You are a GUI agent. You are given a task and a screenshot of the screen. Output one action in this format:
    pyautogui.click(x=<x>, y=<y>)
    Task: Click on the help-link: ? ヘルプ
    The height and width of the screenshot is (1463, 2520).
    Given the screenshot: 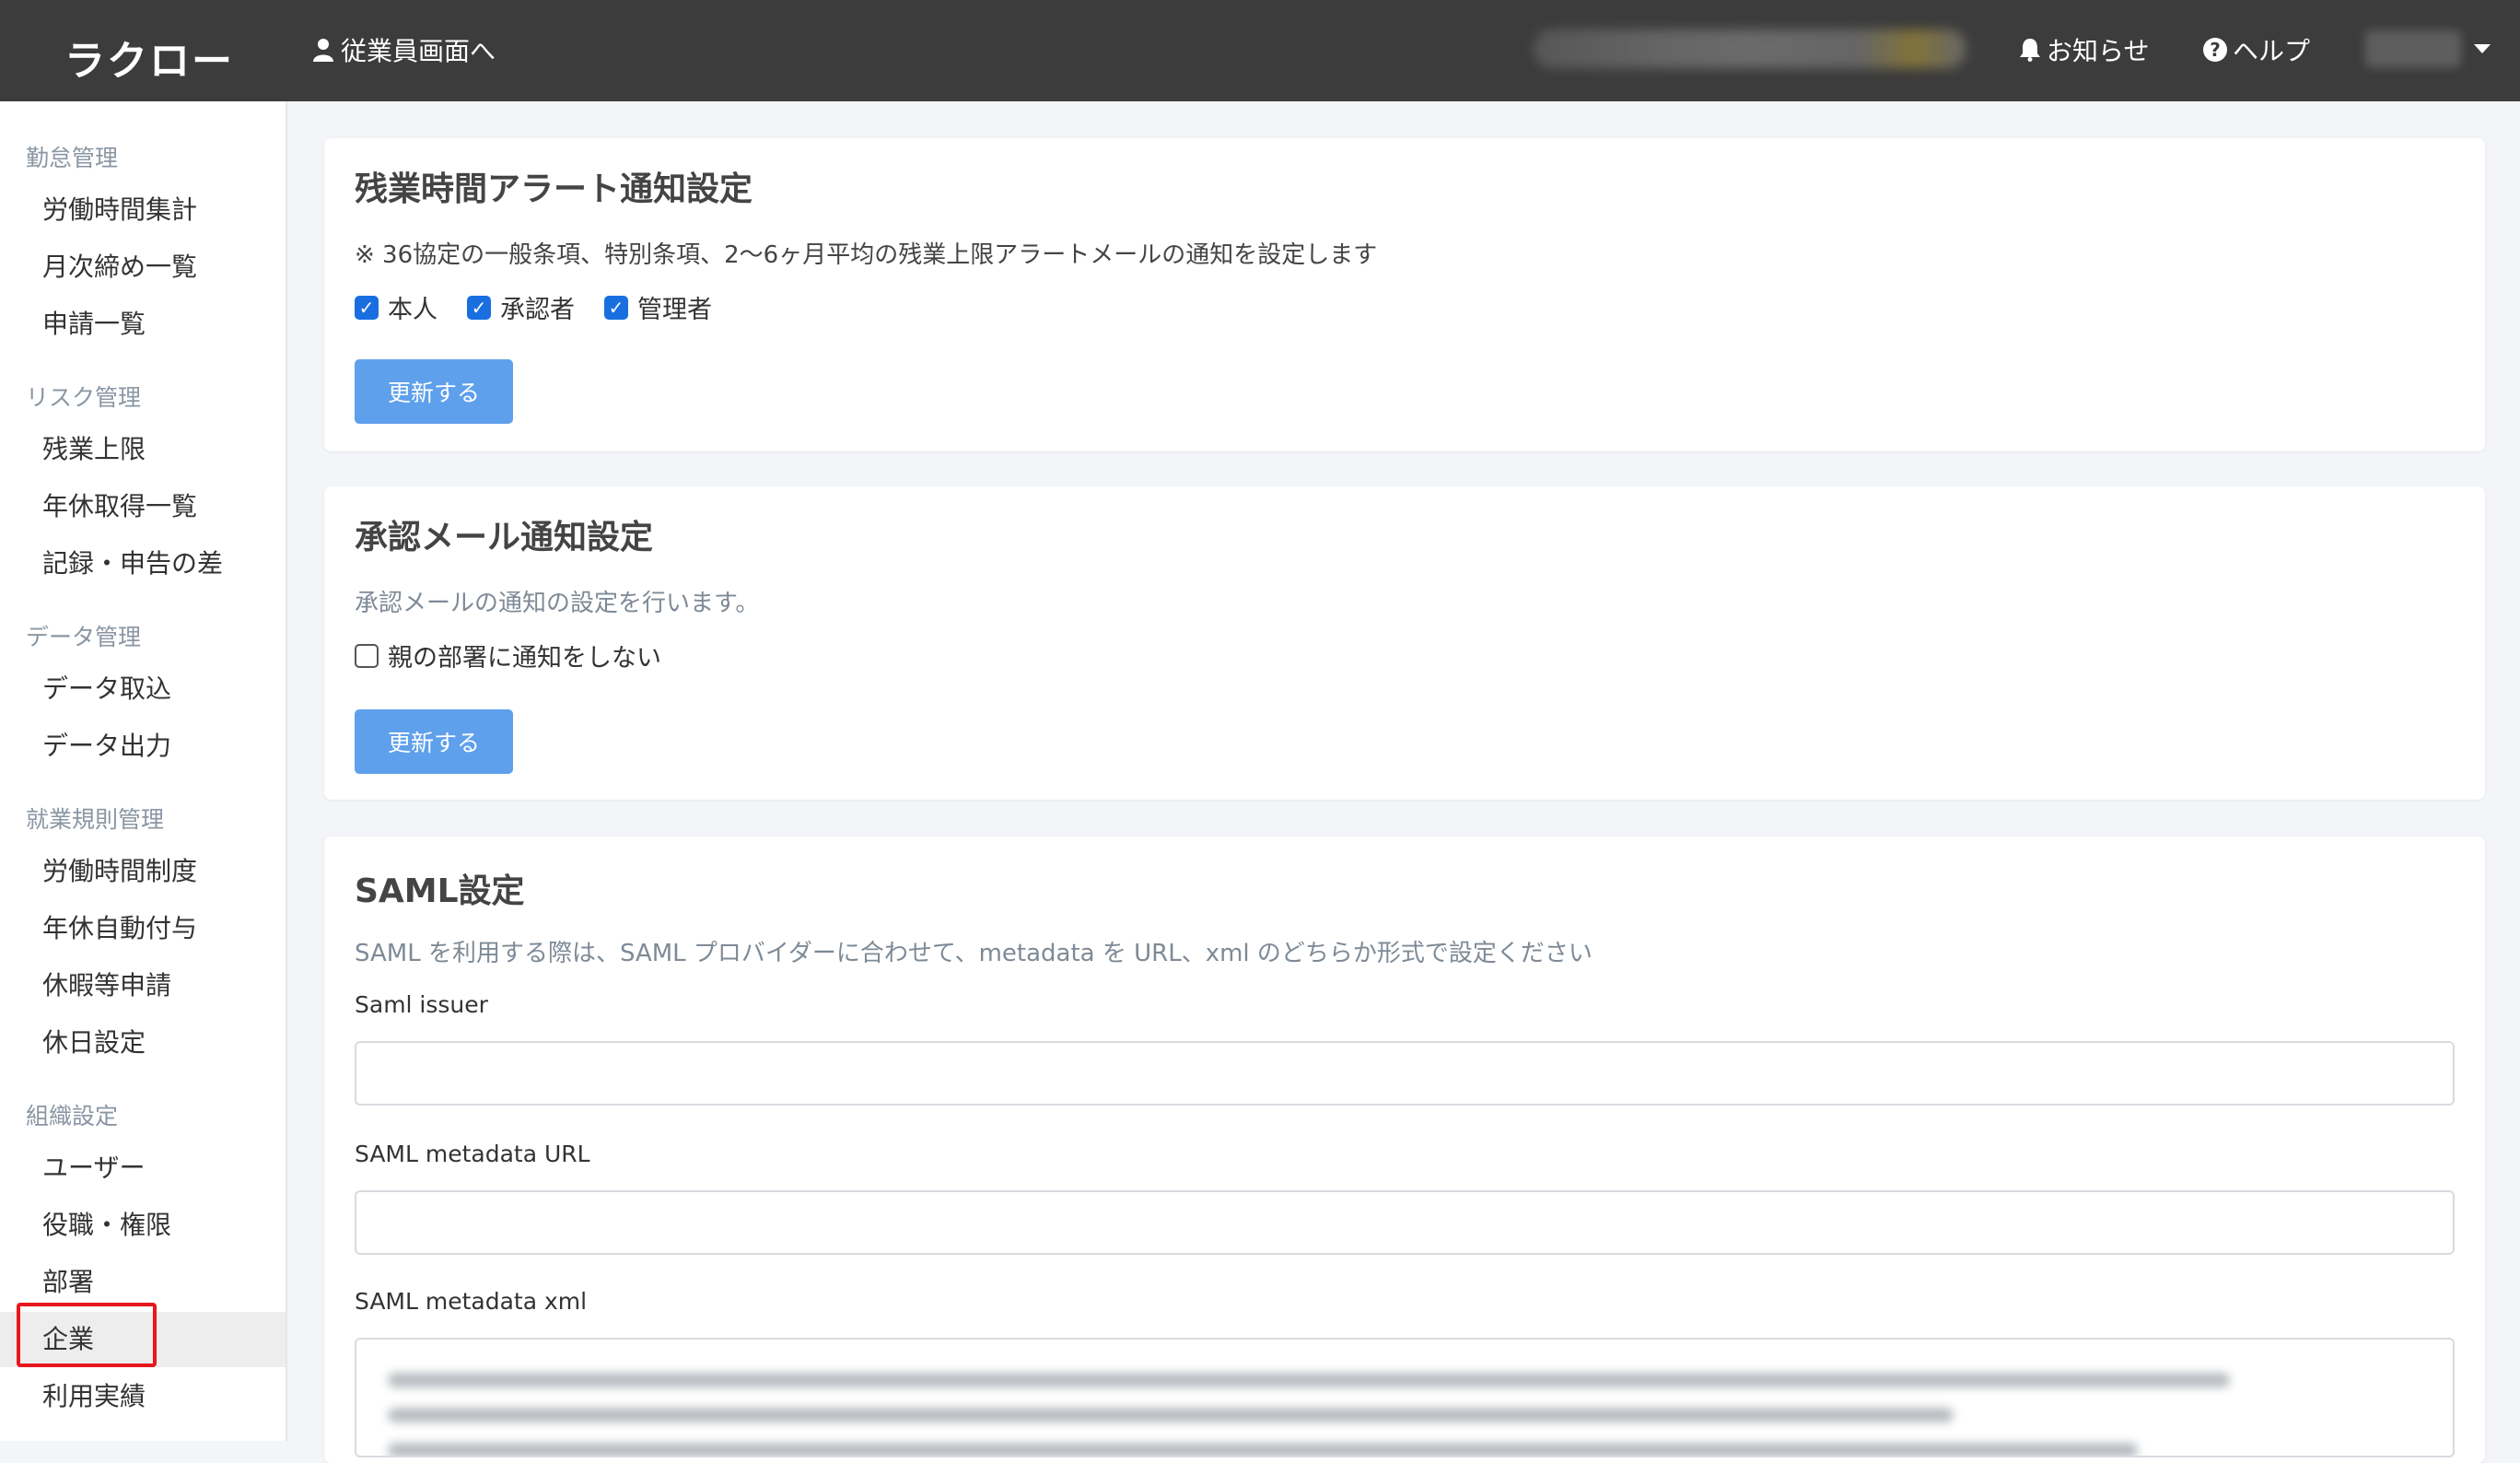 What is the action you would take?
    pyautogui.click(x=2256, y=50)
    